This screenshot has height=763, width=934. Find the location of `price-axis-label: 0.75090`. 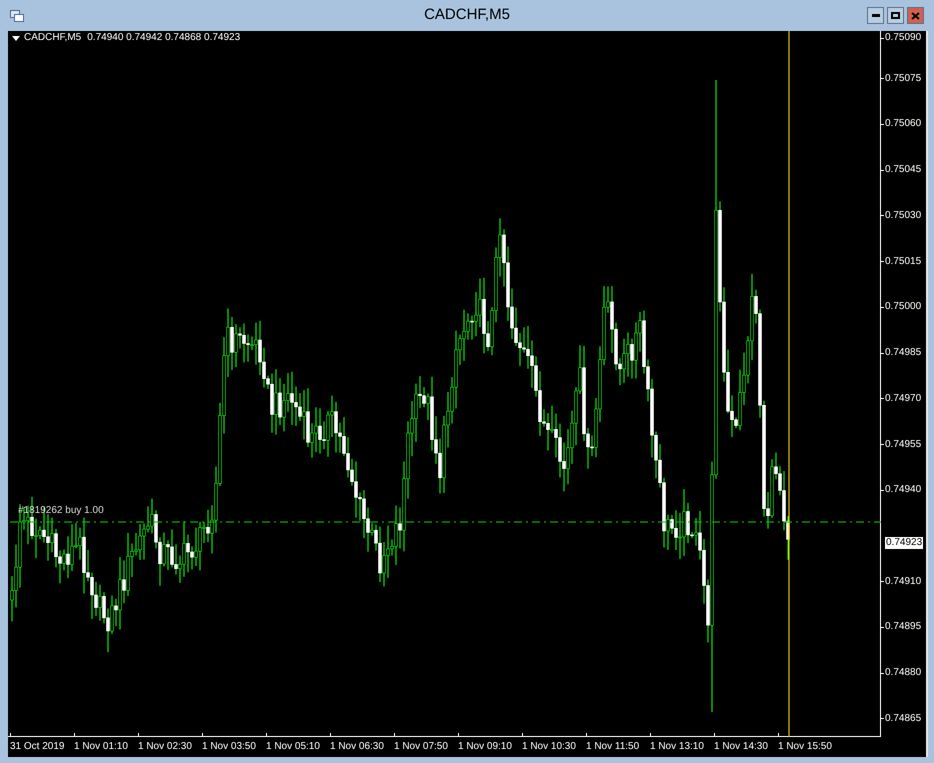

price-axis-label: 0.75090 is located at coordinates (903, 38).